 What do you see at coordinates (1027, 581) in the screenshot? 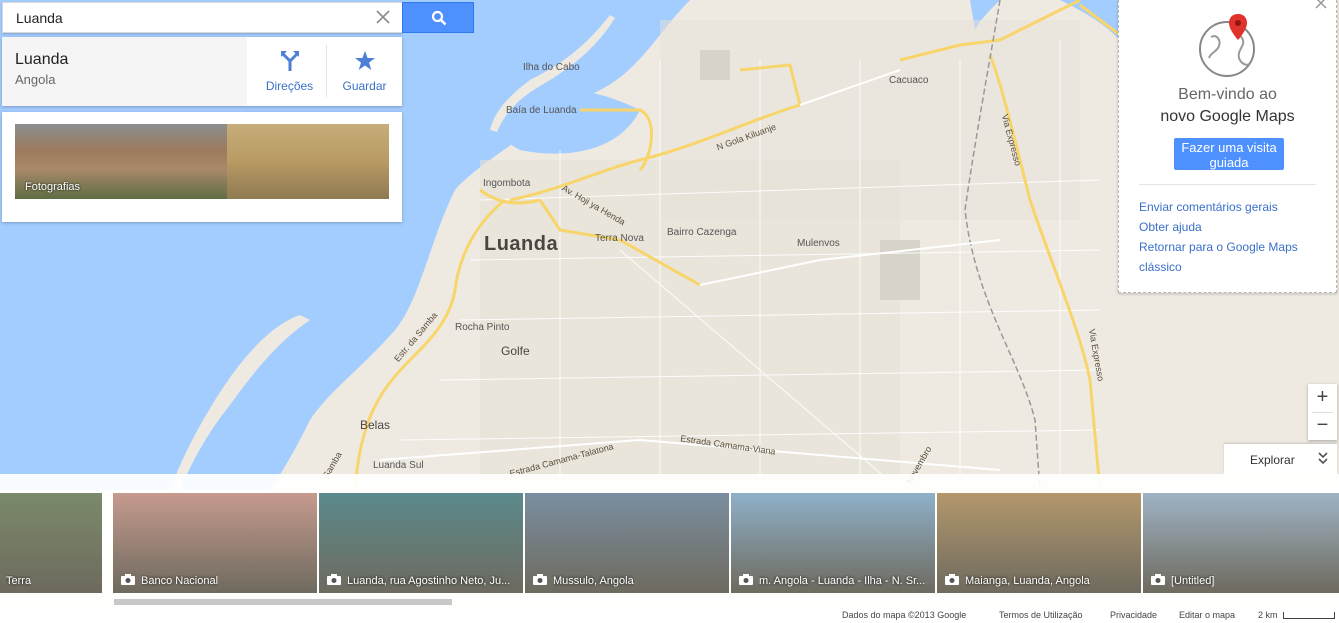
I see `thumb-caption: Maianga, Luanda, Angola` at bounding box center [1027, 581].